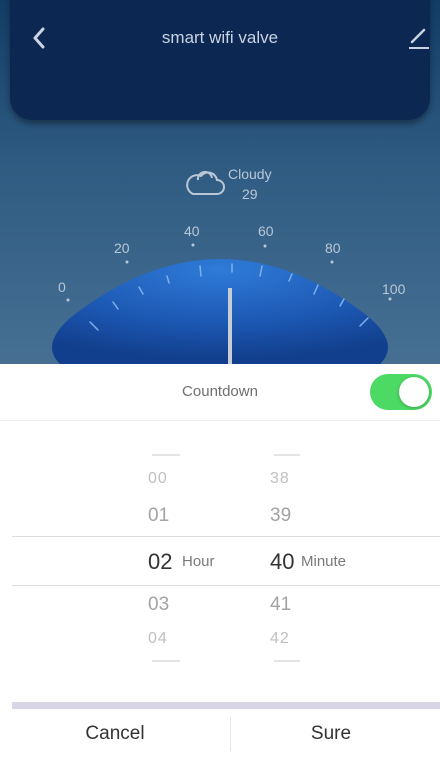 This screenshot has height=759, width=440. I want to click on countdown-toggle, so click(401, 392).